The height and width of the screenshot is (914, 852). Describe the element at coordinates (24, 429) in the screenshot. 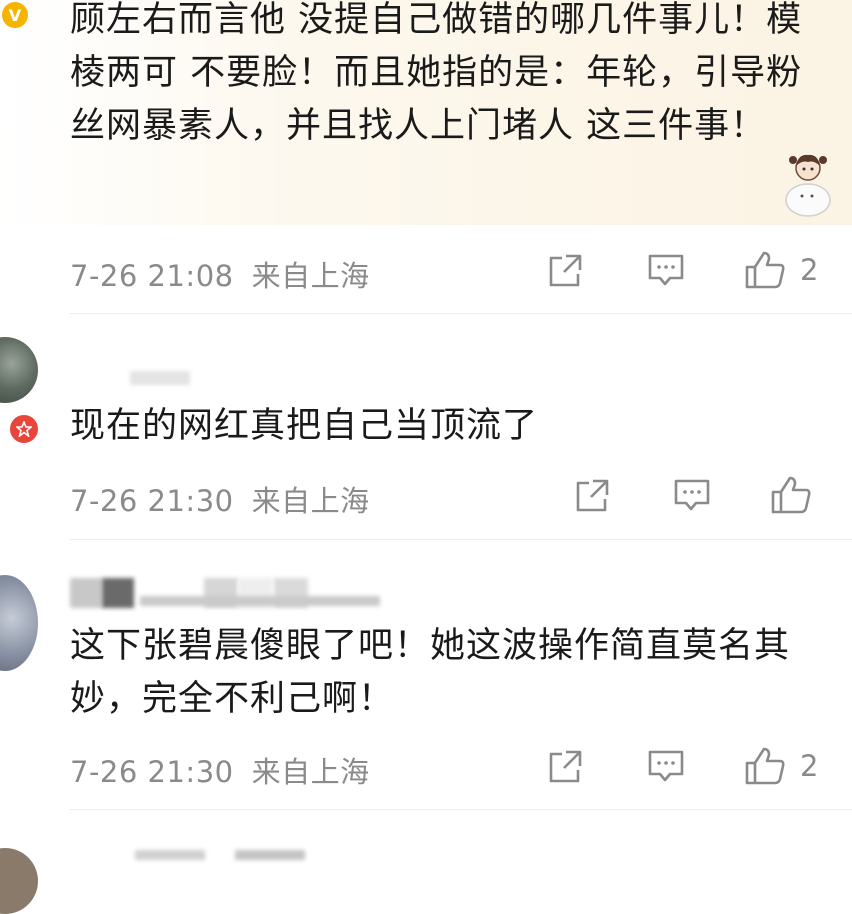

I see `member-badge` at that location.